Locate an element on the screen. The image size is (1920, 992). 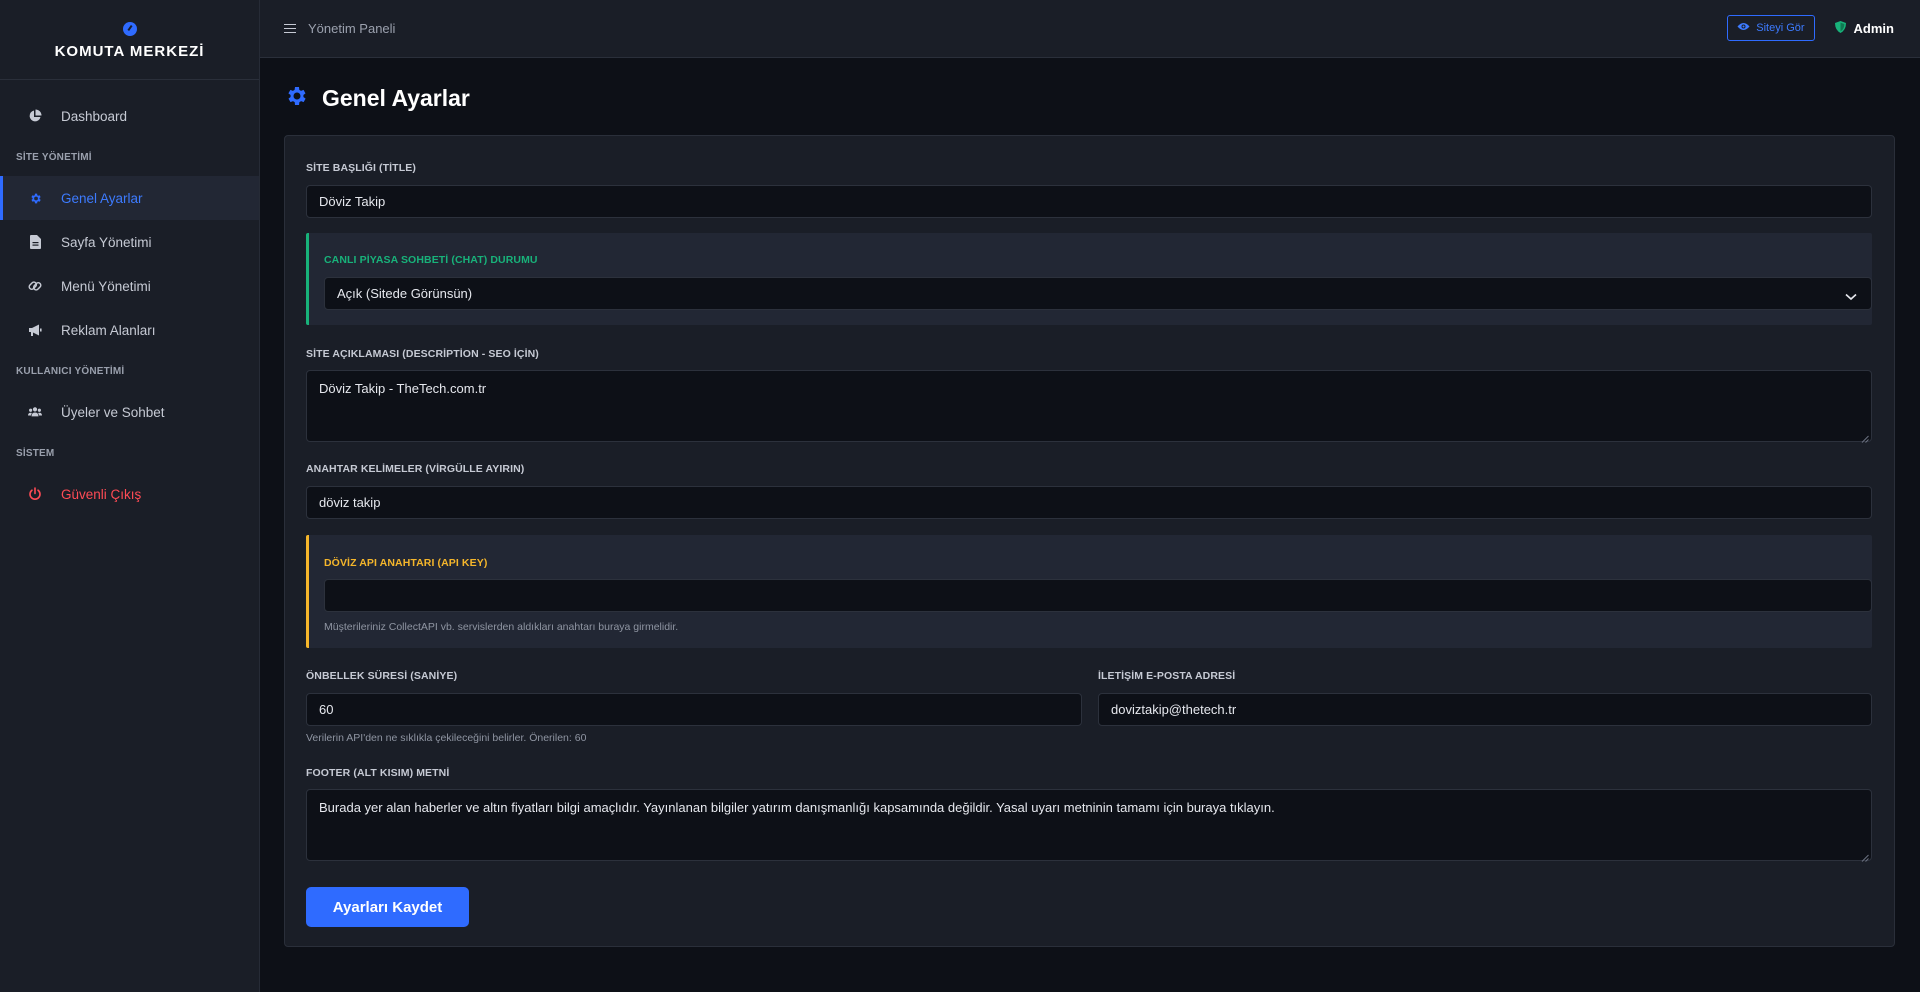
chevron-down-icon is located at coordinates (1851, 296).